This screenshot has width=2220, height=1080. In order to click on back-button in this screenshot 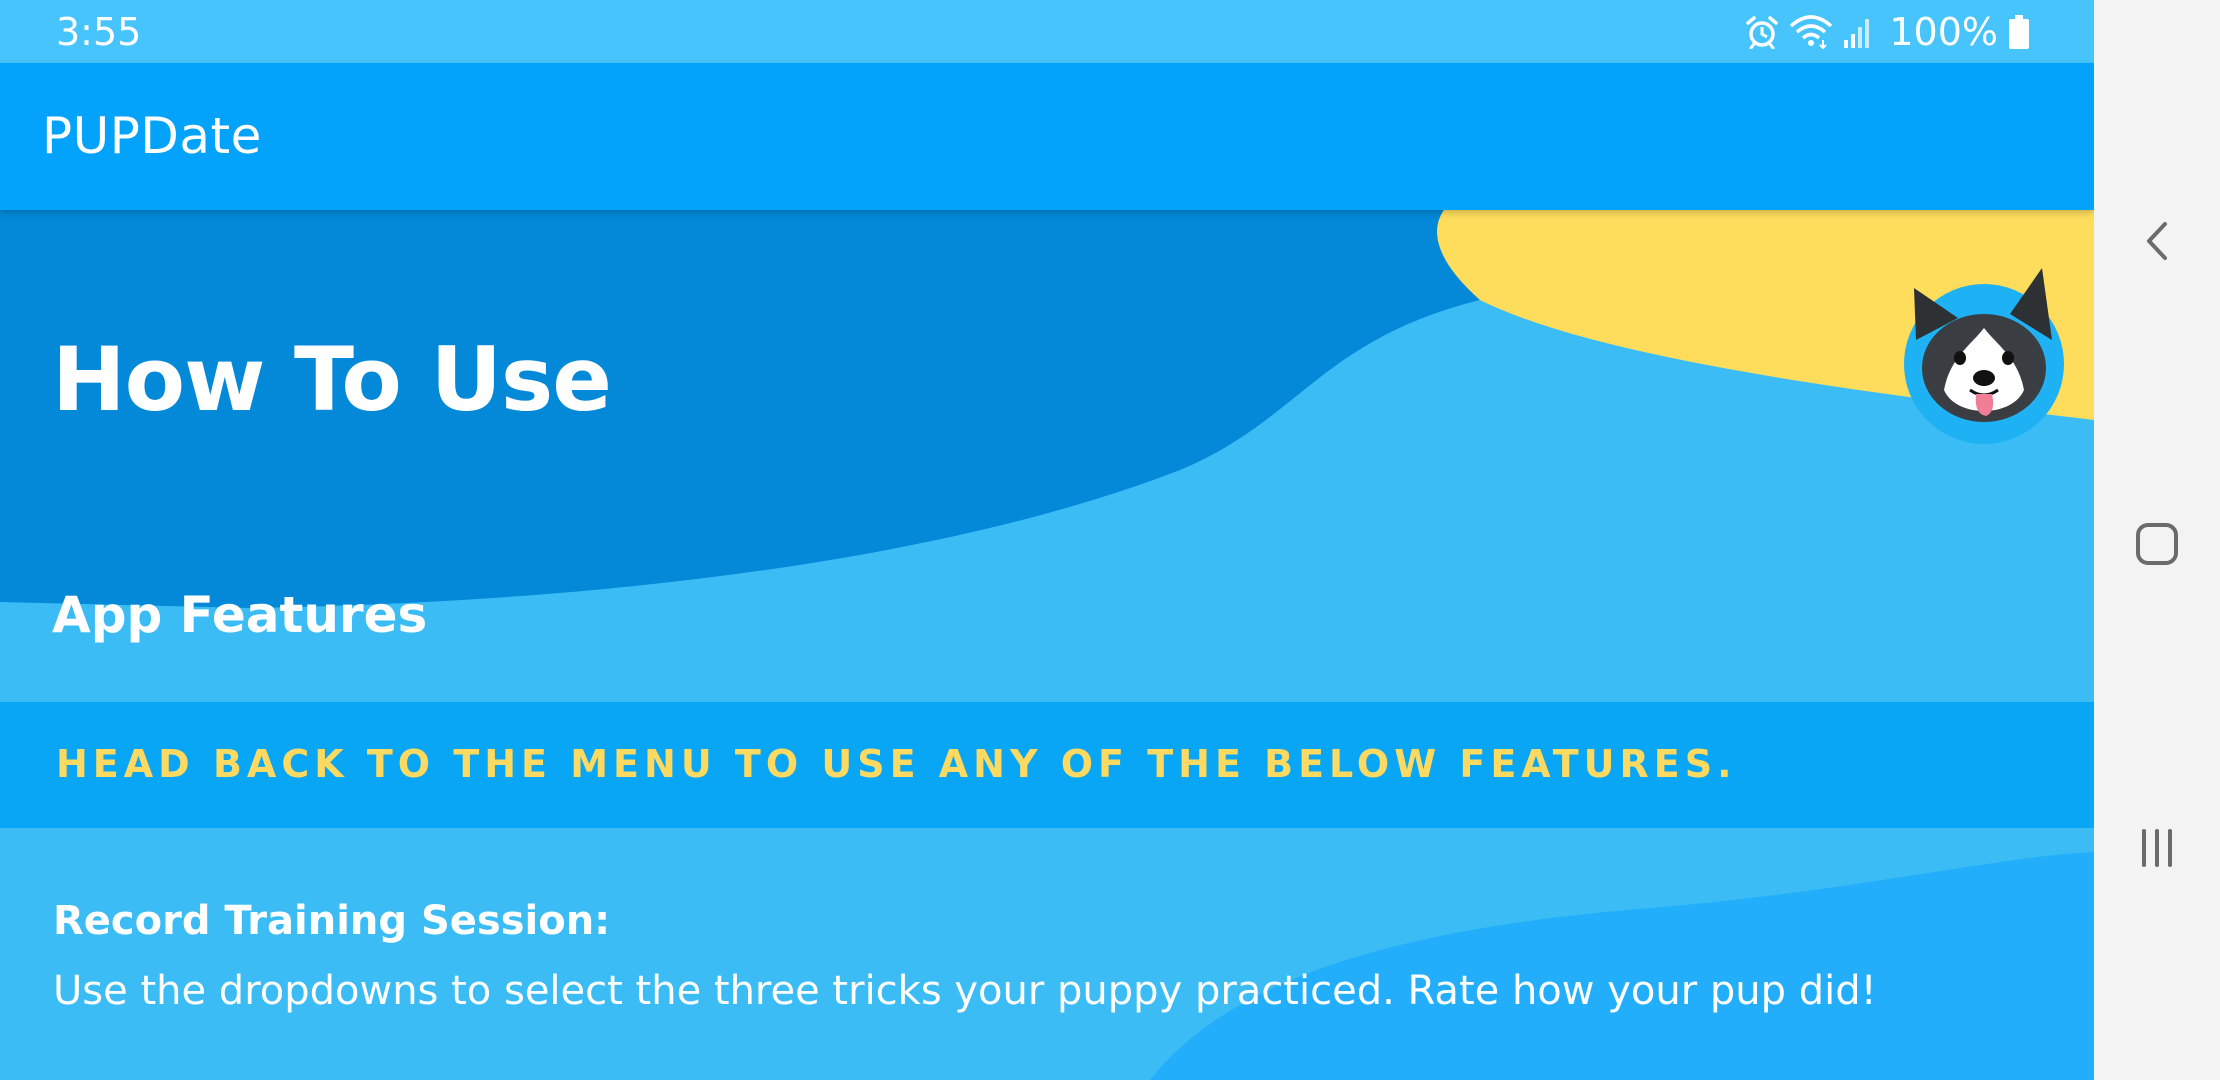, I will do `click(2157, 241)`.